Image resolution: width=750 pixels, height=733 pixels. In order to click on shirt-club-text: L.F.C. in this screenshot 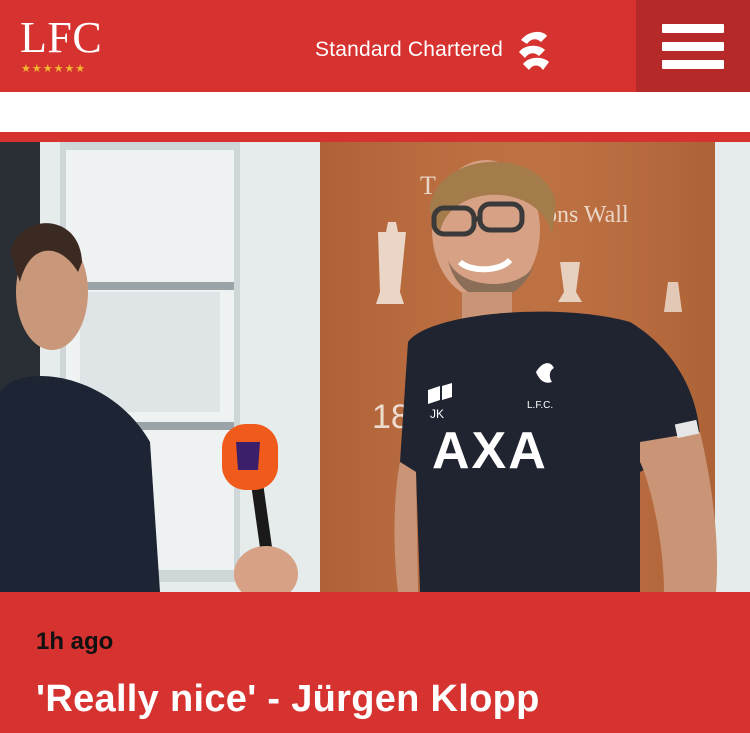, I will do `click(540, 405)`.